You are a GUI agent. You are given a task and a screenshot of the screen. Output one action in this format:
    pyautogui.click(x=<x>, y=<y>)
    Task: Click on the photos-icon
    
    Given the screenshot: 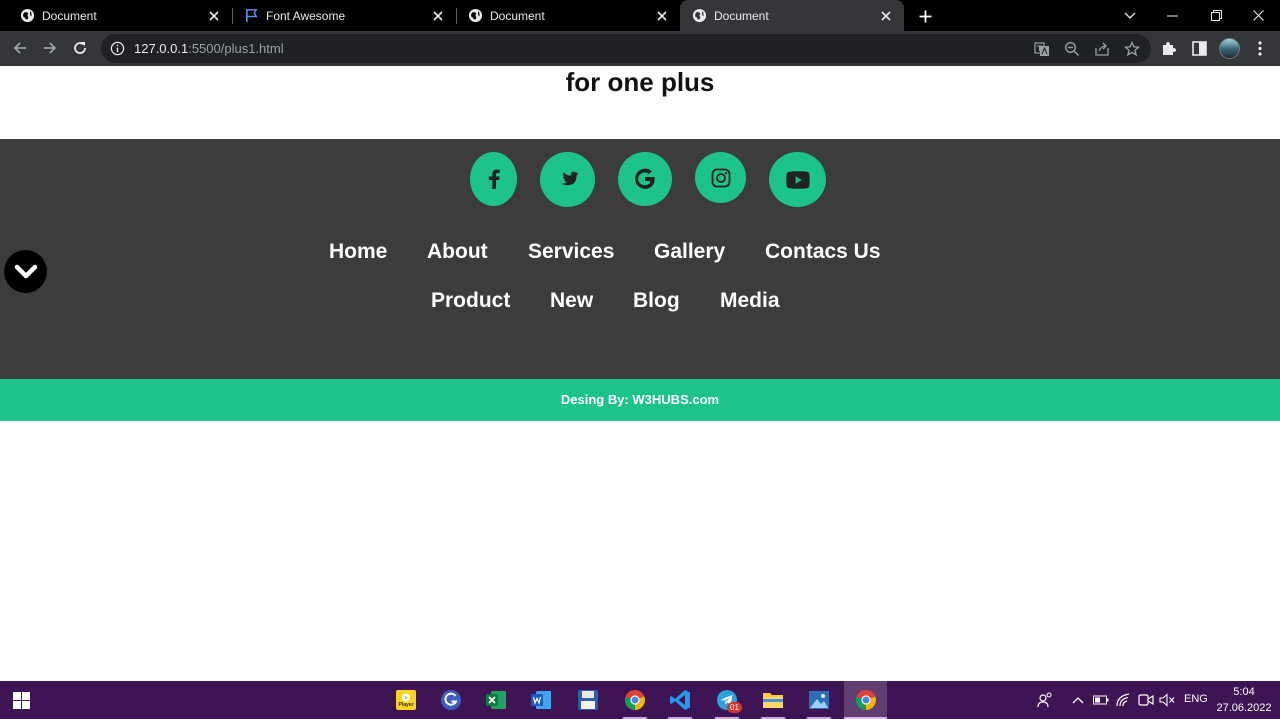 What is the action you would take?
    pyautogui.click(x=819, y=700)
    